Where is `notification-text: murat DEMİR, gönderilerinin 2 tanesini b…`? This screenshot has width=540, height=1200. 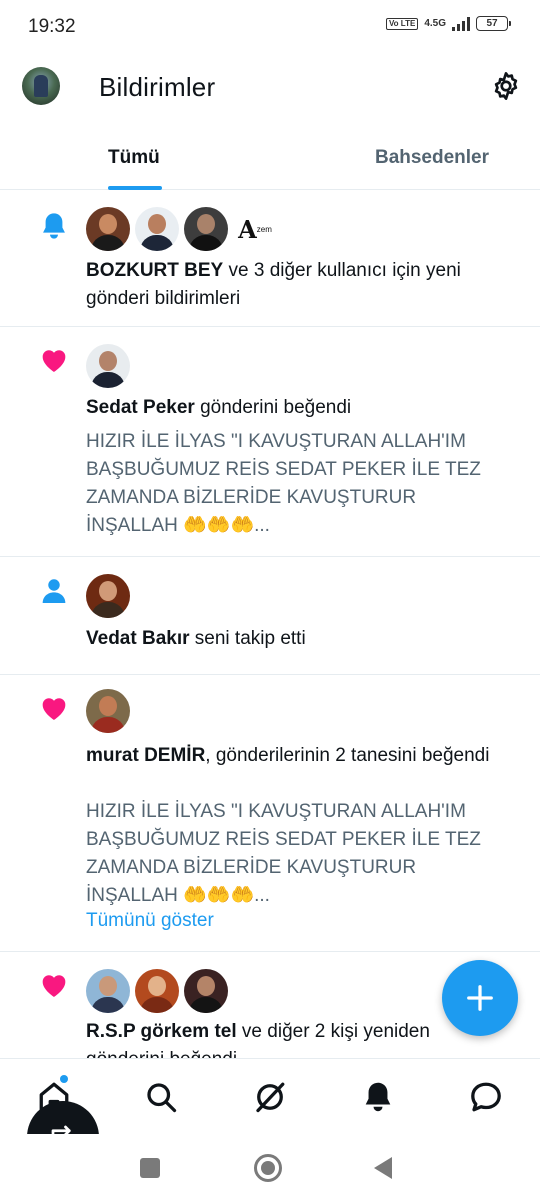
notification-text: murat DEMİR, gönderilerinin 2 tanesini b… is located at coordinates (294, 756).